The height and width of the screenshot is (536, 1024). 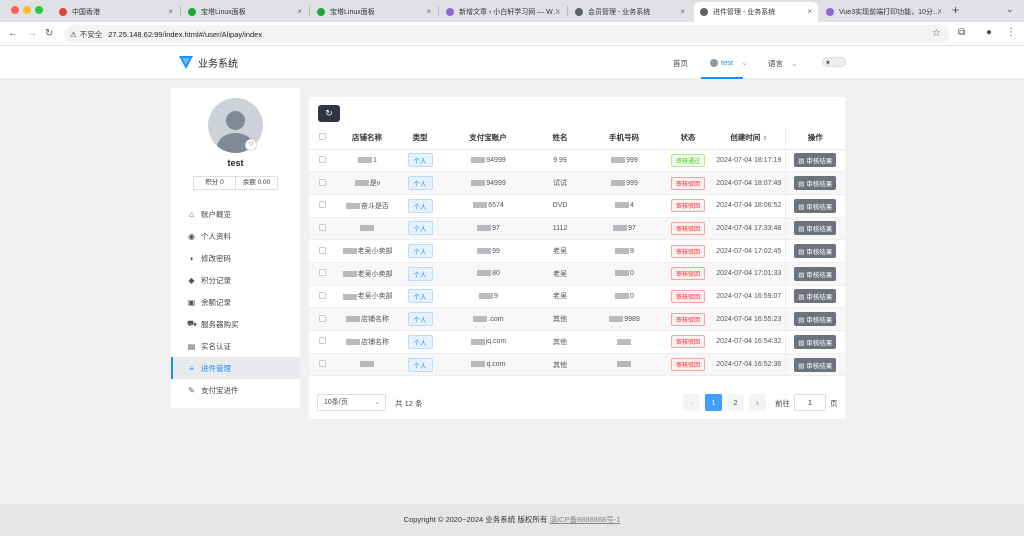 What do you see at coordinates (322, 138) in the screenshot?
I see `select-all-checkbox` at bounding box center [322, 138].